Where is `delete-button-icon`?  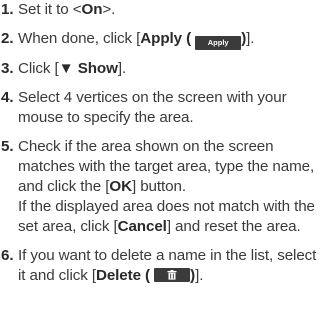 delete-button-icon is located at coordinates (172, 275).